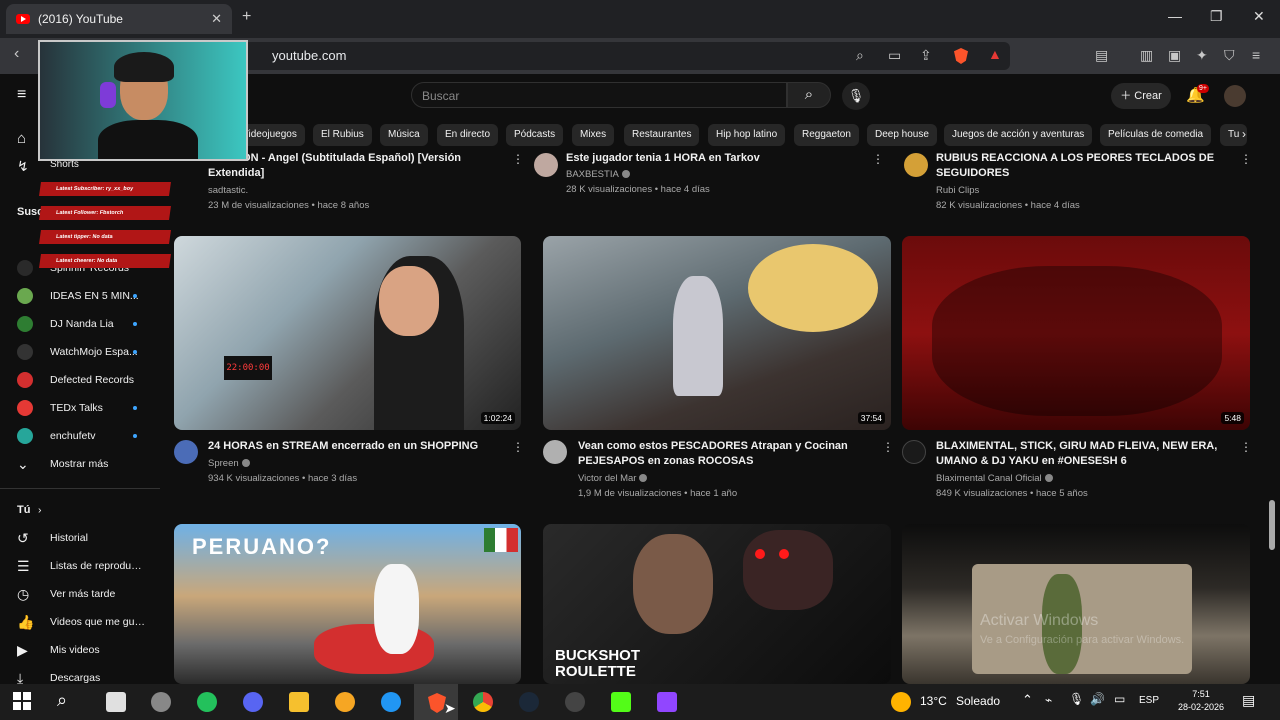 This screenshot has width=1280, height=720. What do you see at coordinates (747, 135) in the screenshot?
I see `chip: Hip hop latino` at bounding box center [747, 135].